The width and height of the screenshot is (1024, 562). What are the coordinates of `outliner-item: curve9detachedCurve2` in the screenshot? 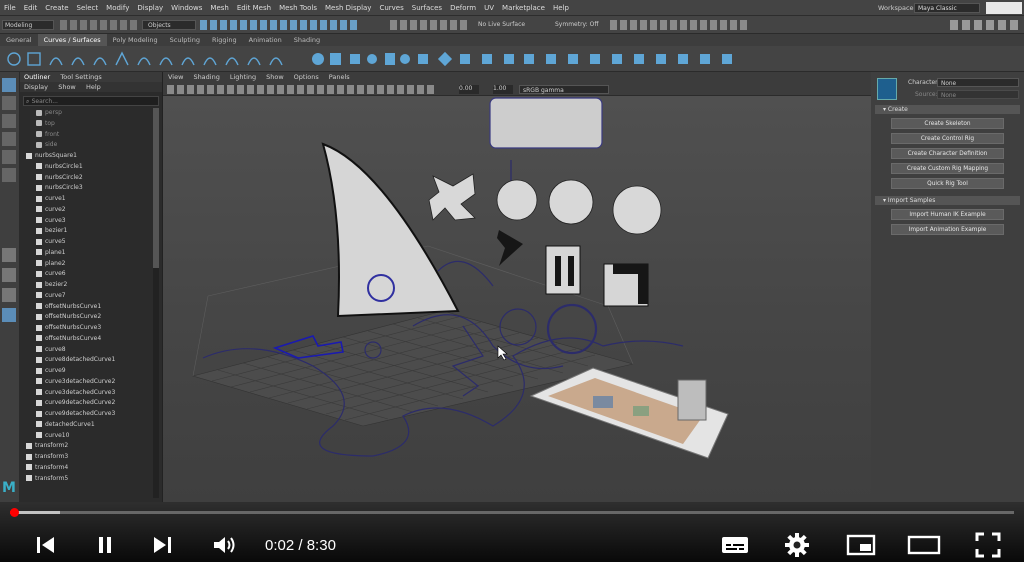 It's located at (87, 403).